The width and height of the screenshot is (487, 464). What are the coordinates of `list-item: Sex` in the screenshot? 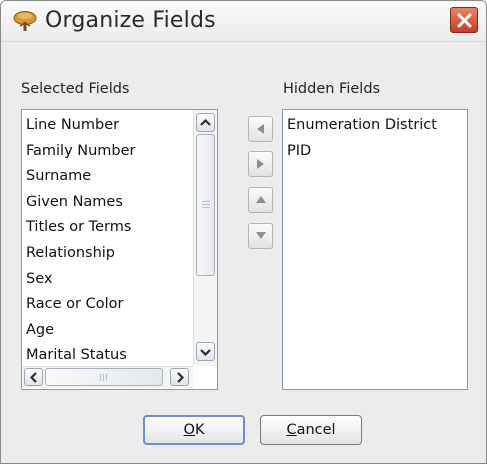 It's located at (107, 280).